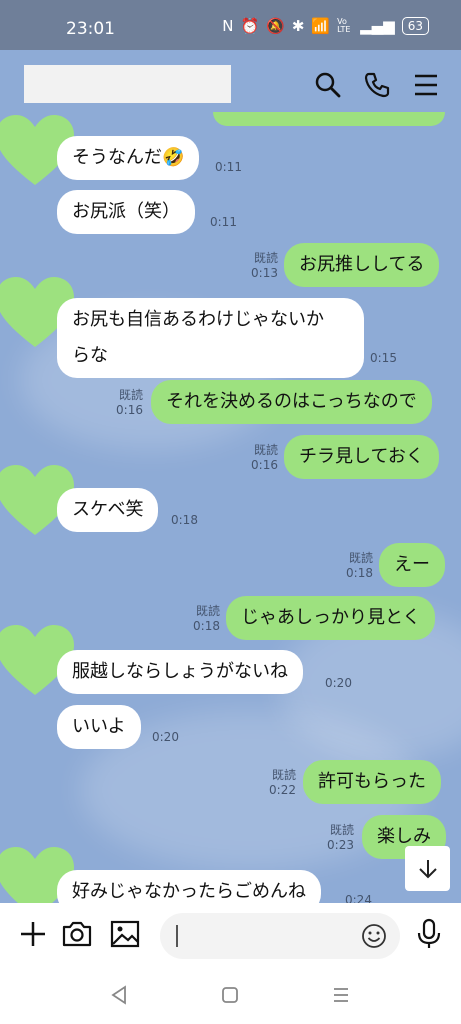 The width and height of the screenshot is (461, 1024). What do you see at coordinates (125, 934) in the screenshot?
I see `image-icon` at bounding box center [125, 934].